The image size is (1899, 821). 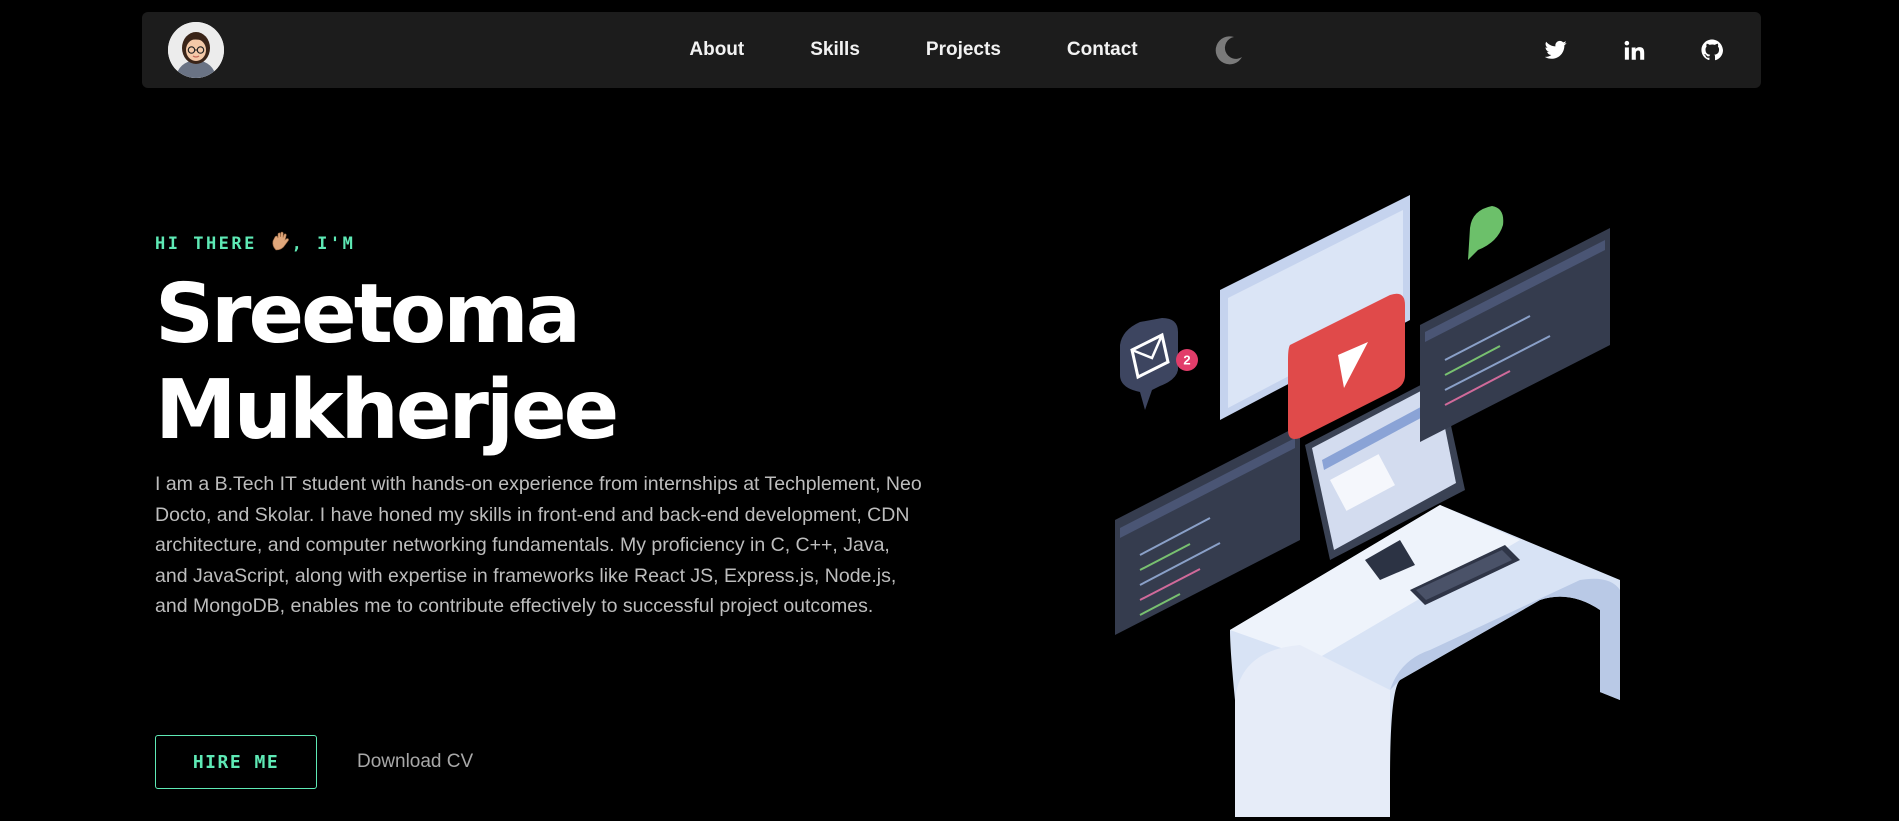 I want to click on notification-count: 2, so click(x=1186, y=360).